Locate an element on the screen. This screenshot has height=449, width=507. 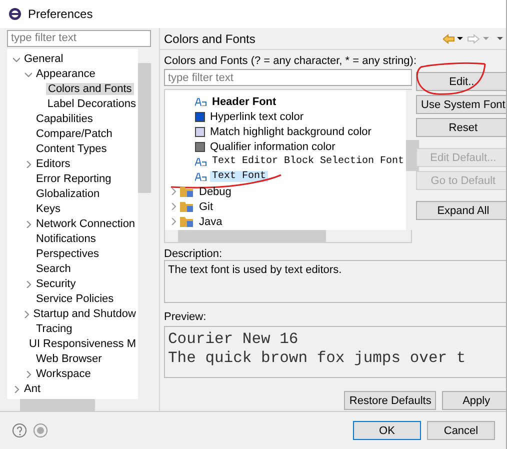
circle-annotation is located at coordinates (451, 79).